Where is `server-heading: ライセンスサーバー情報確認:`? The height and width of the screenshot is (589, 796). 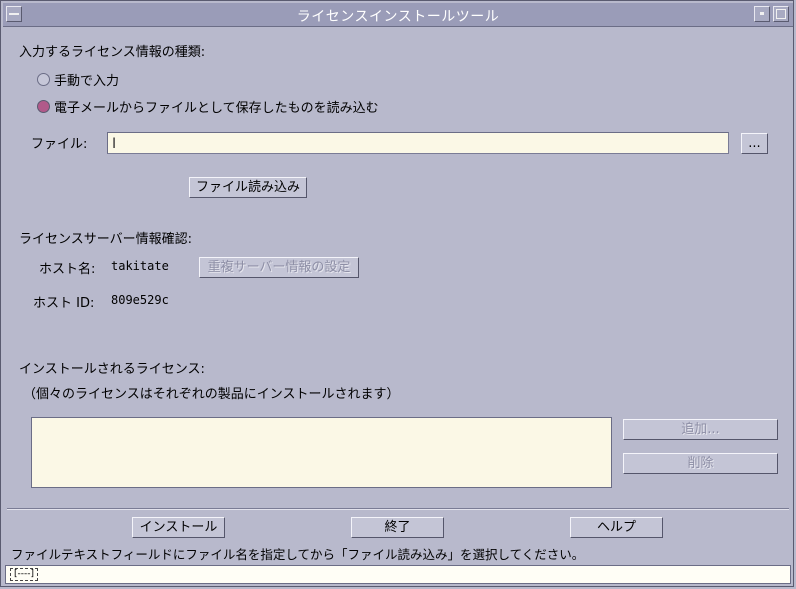 server-heading: ライセンスサーバー情報確認: is located at coordinates (105, 239).